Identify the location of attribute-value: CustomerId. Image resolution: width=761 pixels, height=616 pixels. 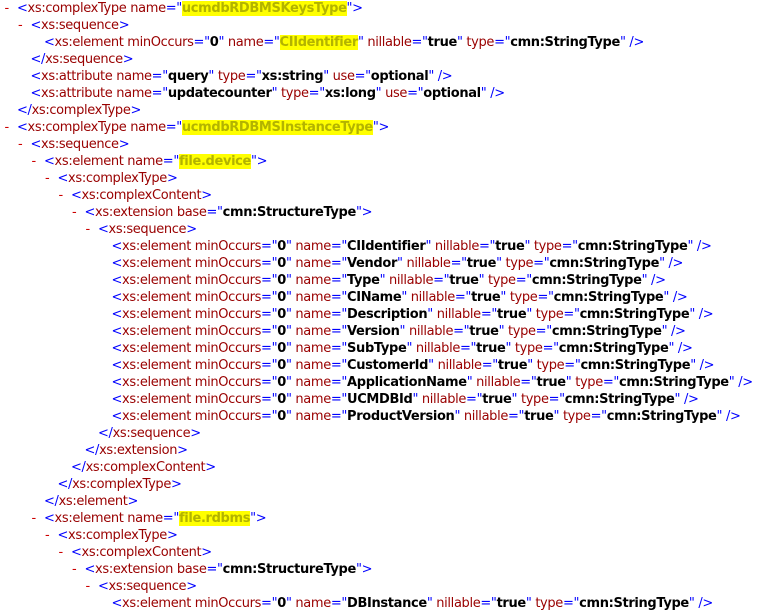
(388, 365).